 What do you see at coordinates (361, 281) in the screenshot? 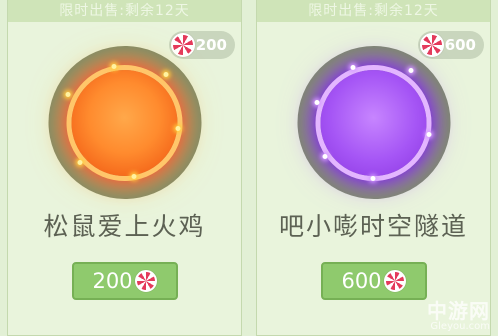
I see `buy-button-price: 600` at bounding box center [361, 281].